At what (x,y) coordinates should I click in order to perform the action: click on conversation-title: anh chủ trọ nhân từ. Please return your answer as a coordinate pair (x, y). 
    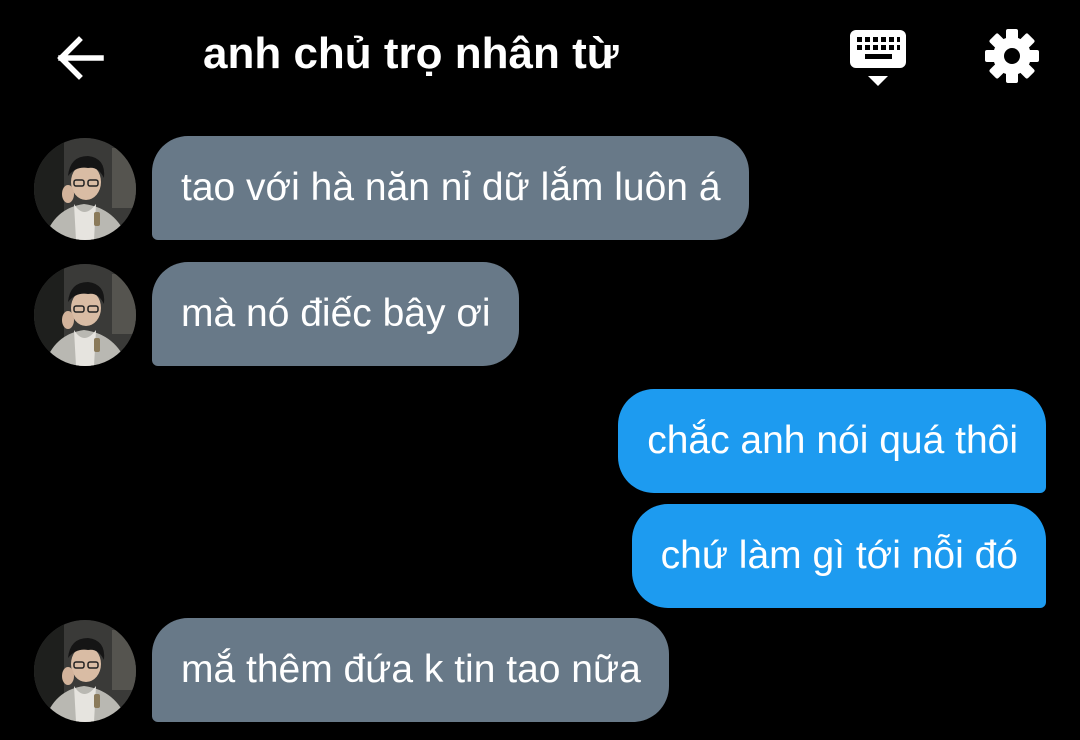
    Looking at the image, I should click on (411, 53).